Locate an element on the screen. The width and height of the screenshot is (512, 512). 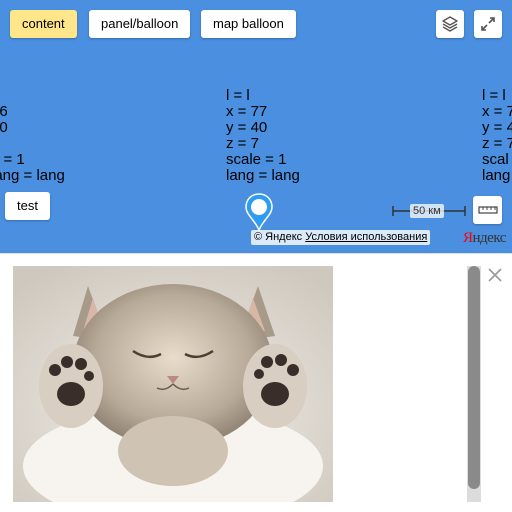
tile-line: 40 is located at coordinates (4, 127).